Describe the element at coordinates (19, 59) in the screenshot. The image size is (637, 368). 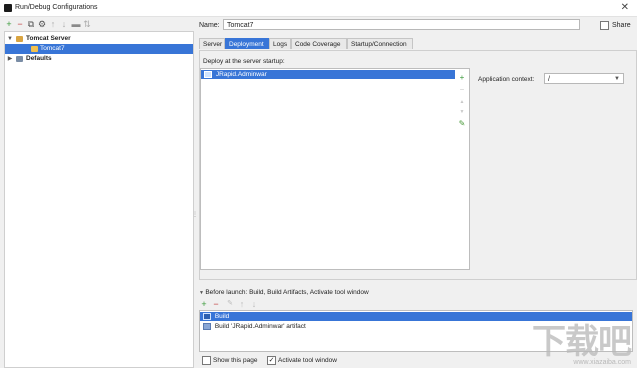
I see `defaults-icon` at that location.